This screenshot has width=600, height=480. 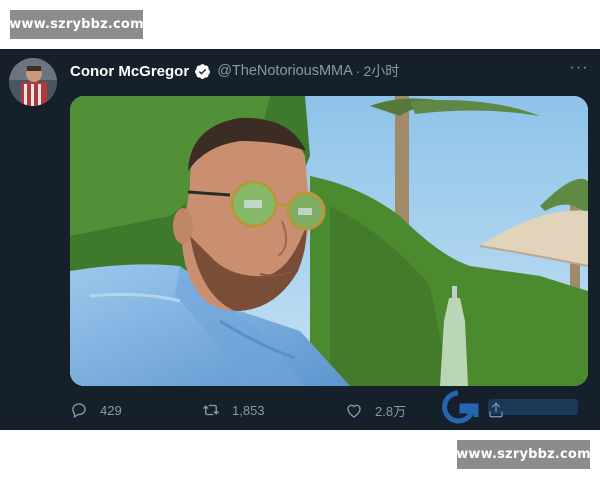 I want to click on avatar-photo, so click(x=33, y=82).